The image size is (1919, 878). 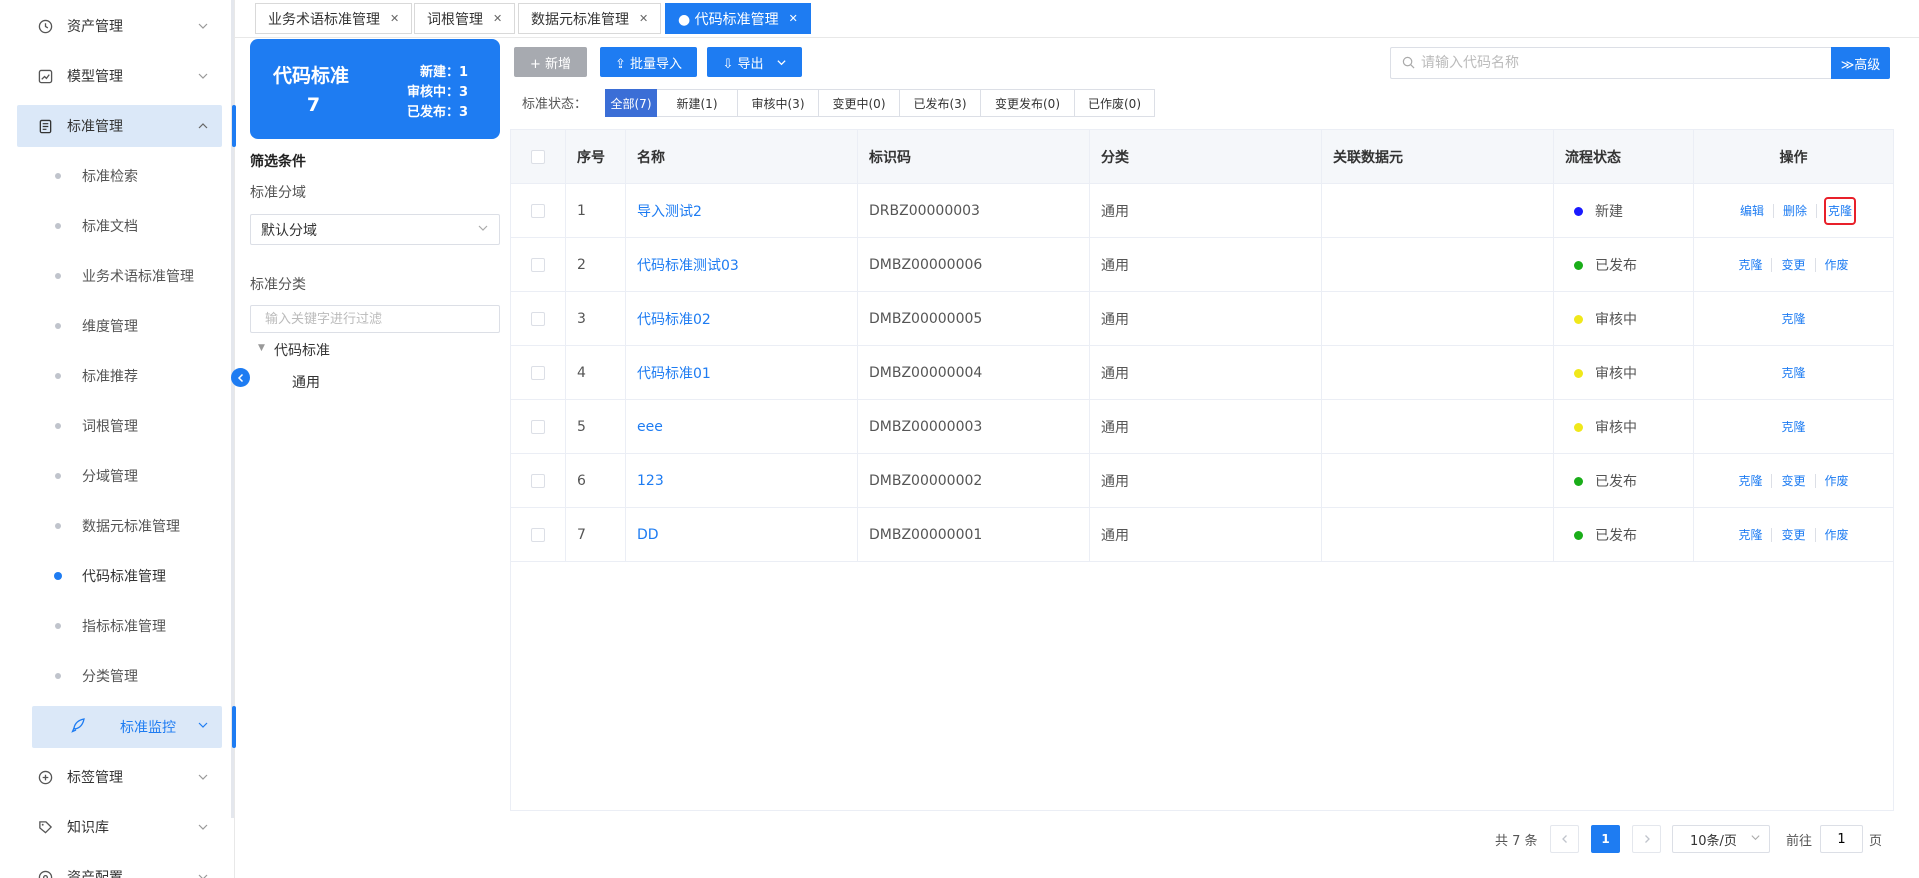 I want to click on sidebar-item-asset-management: 资产管理, so click(x=111, y=26).